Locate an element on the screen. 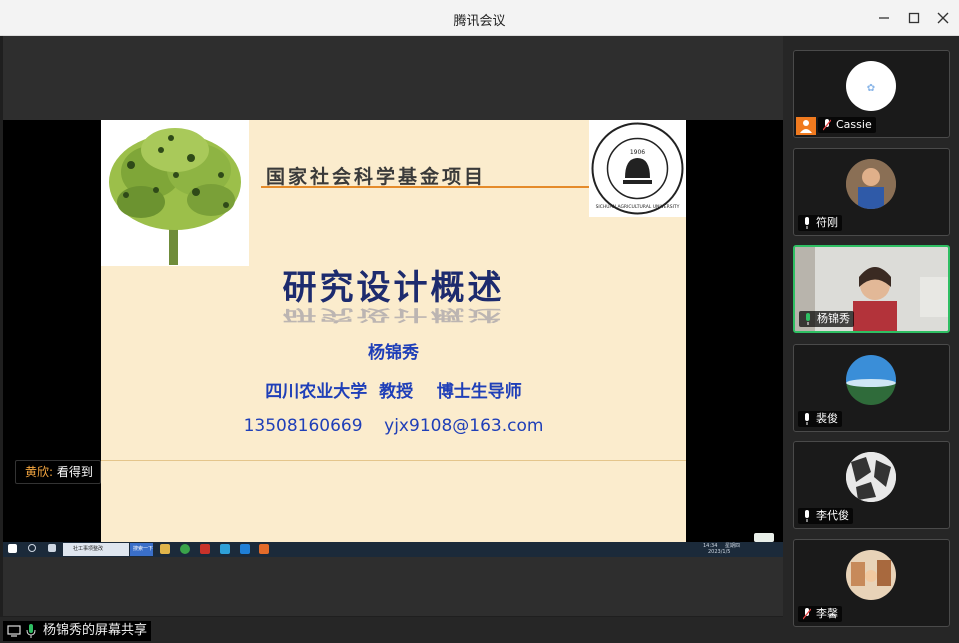 Image resolution: width=959 pixels, height=643 pixels. close-button is located at coordinates (943, 18).